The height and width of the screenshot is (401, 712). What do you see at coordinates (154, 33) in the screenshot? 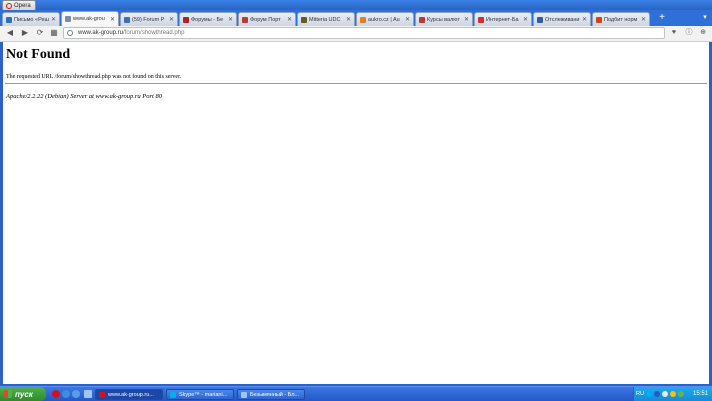
I see `address-path: /forum/showthread.php` at bounding box center [154, 33].